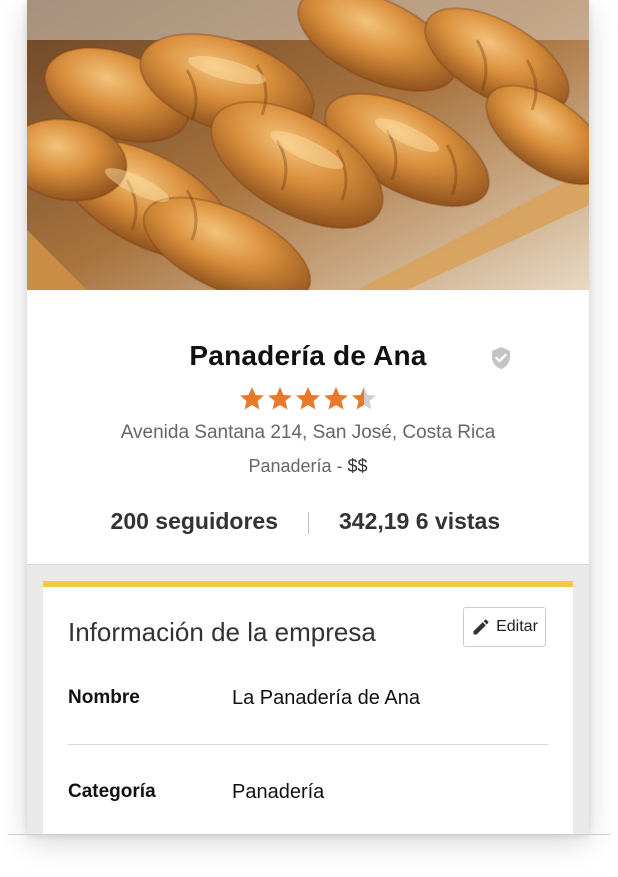 The height and width of the screenshot is (877, 618). I want to click on row-divider, so click(308, 744).